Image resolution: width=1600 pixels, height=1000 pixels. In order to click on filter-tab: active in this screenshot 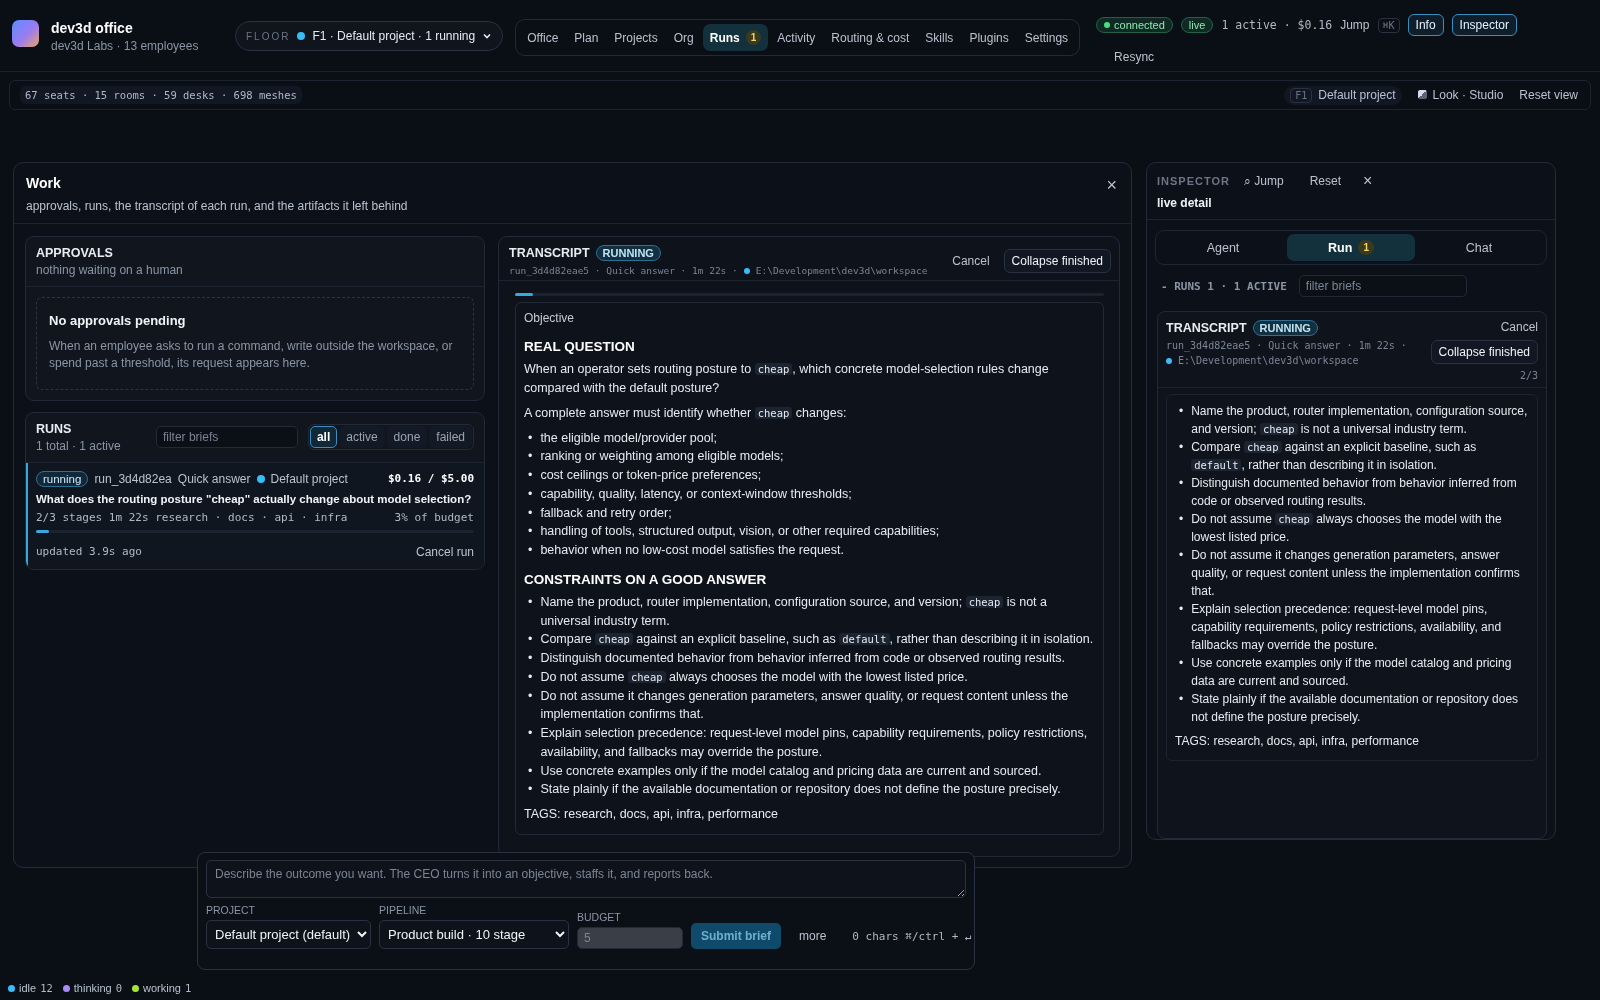, I will do `click(362, 437)`.